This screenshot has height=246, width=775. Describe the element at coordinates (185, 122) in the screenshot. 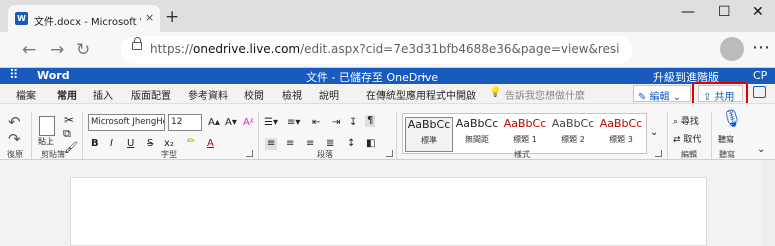

I see `font-size-select: 12` at that location.